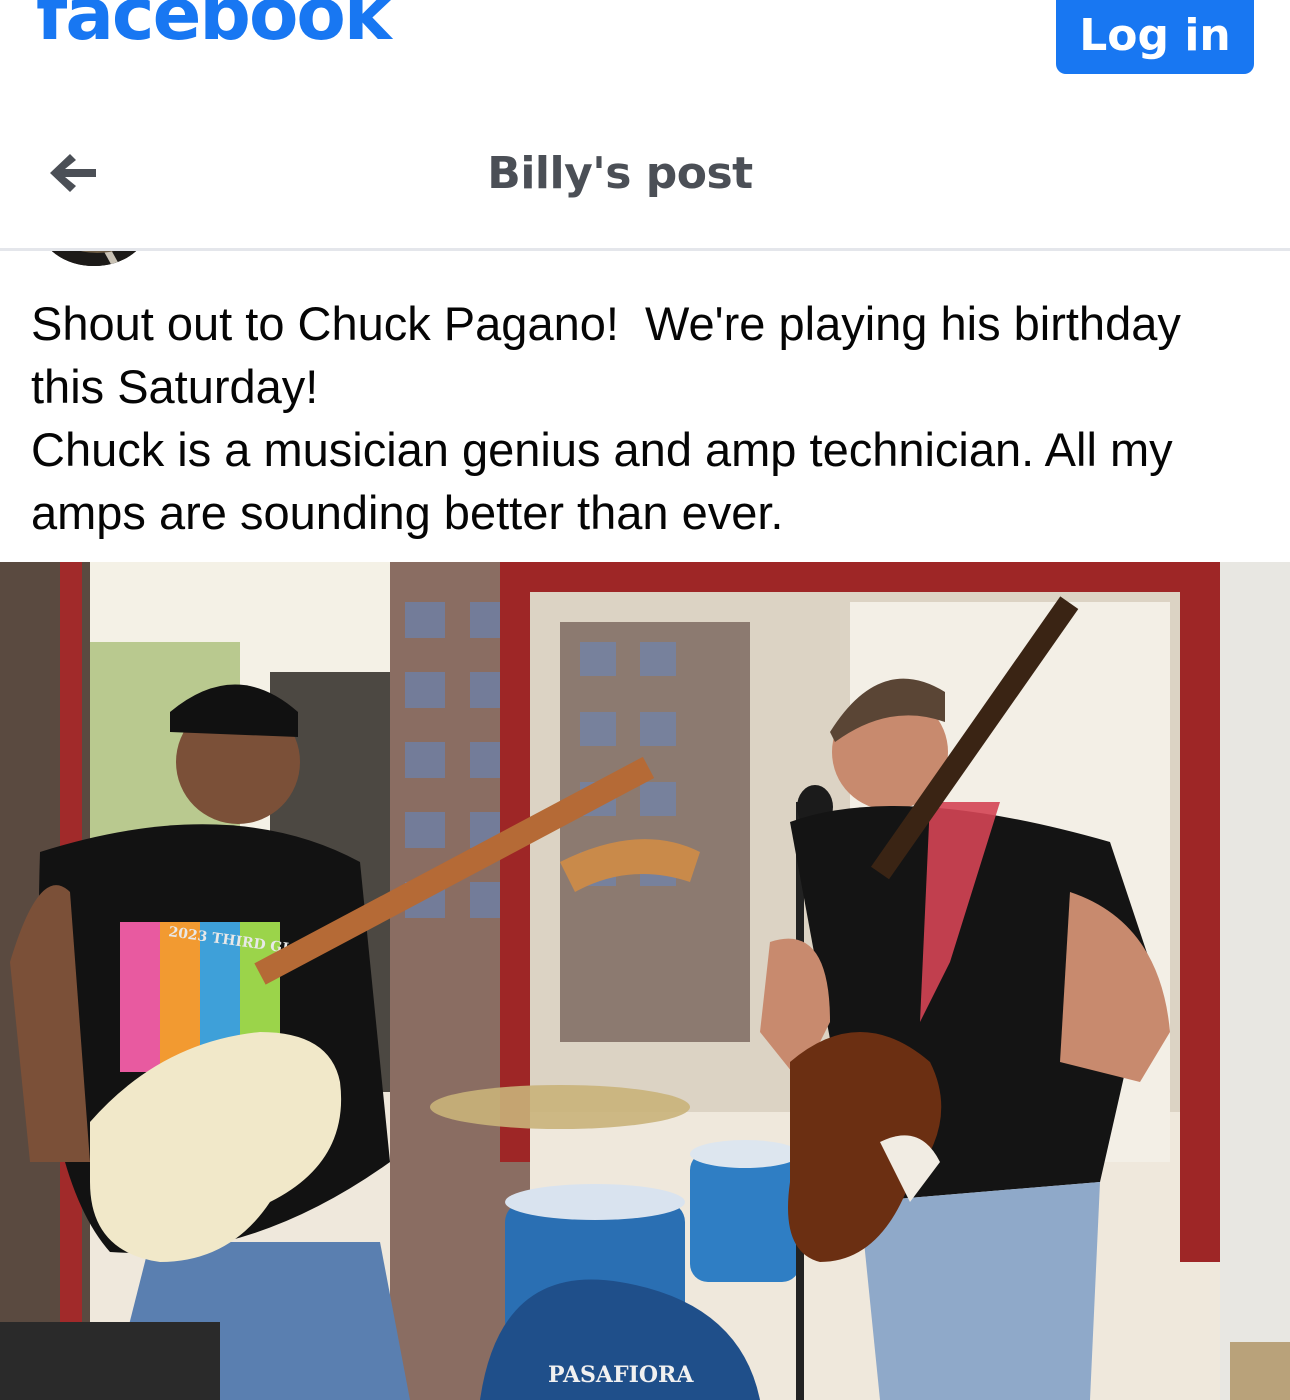 The width and height of the screenshot is (1290, 1400). What do you see at coordinates (1155, 37) in the screenshot?
I see `login-button: Log in` at bounding box center [1155, 37].